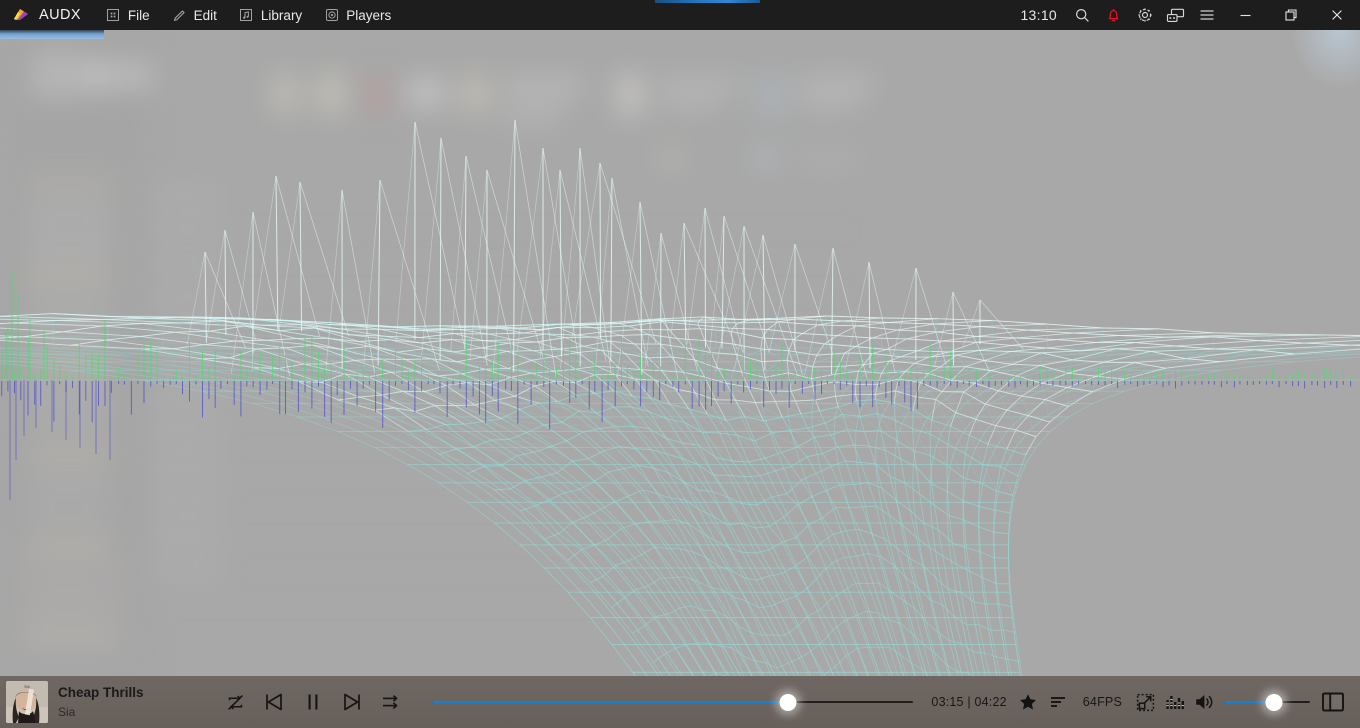  I want to click on track-title: Cheap Thrills, so click(101, 692).